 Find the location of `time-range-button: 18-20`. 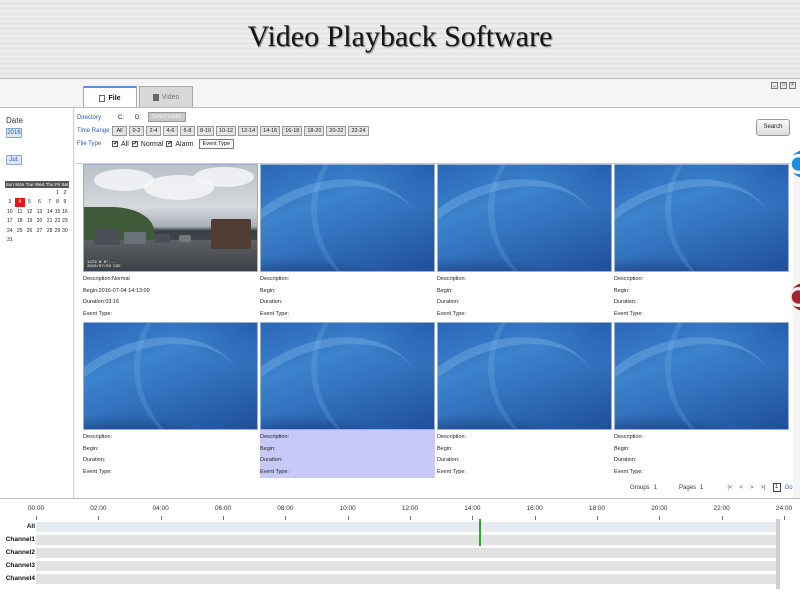

time-range-button: 18-20 is located at coordinates (314, 131).